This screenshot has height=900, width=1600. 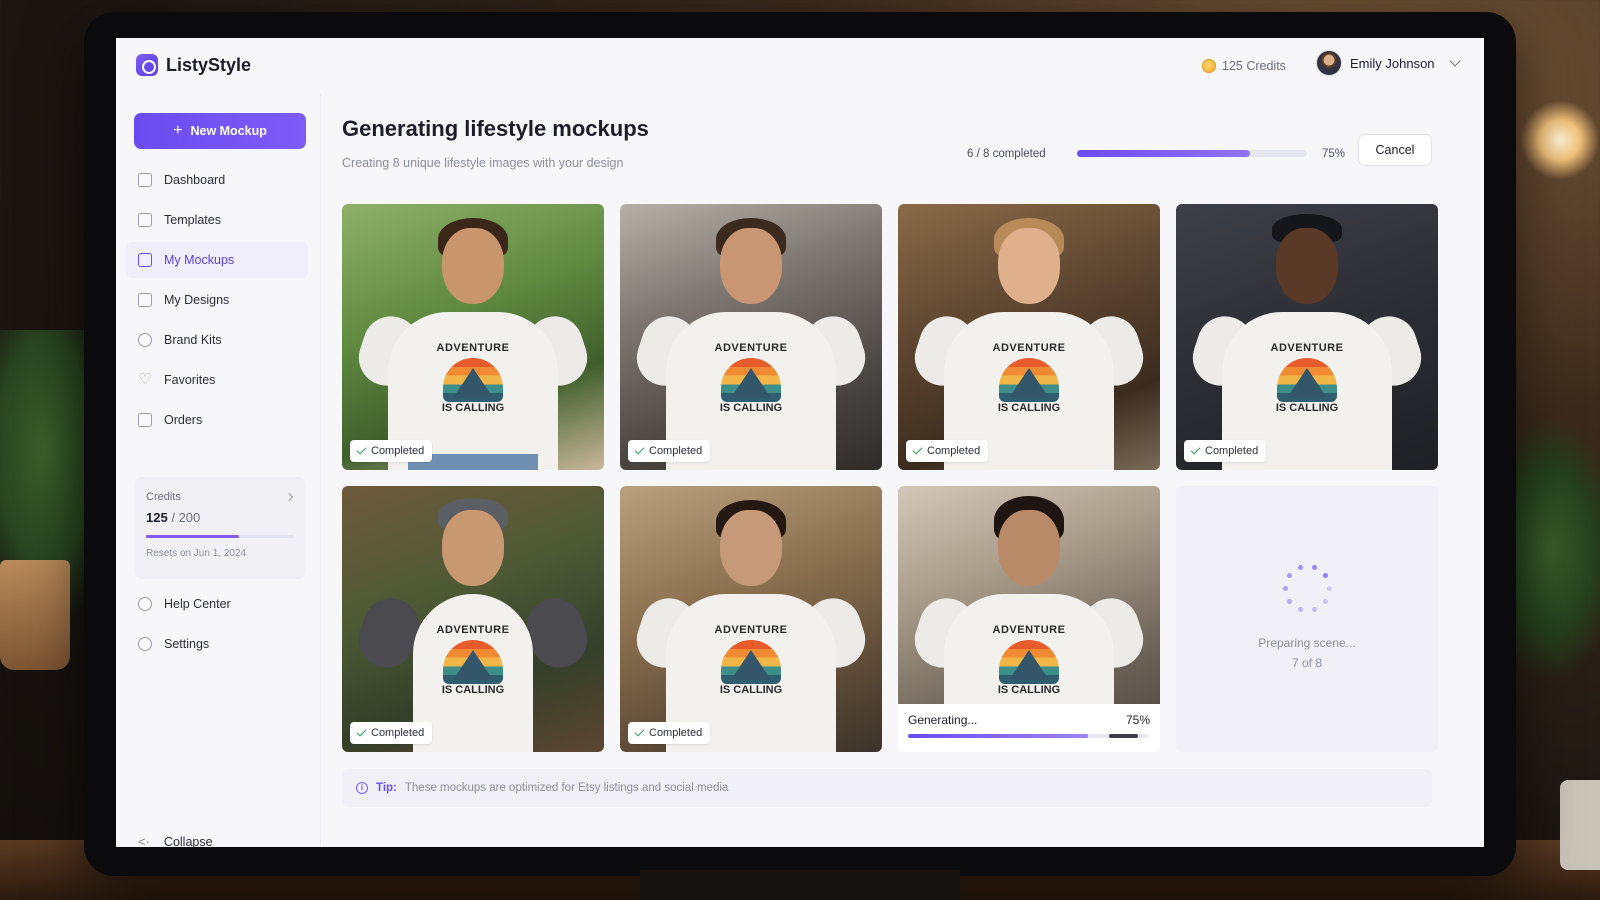 I want to click on cancel-button: Cancel, so click(x=1395, y=150).